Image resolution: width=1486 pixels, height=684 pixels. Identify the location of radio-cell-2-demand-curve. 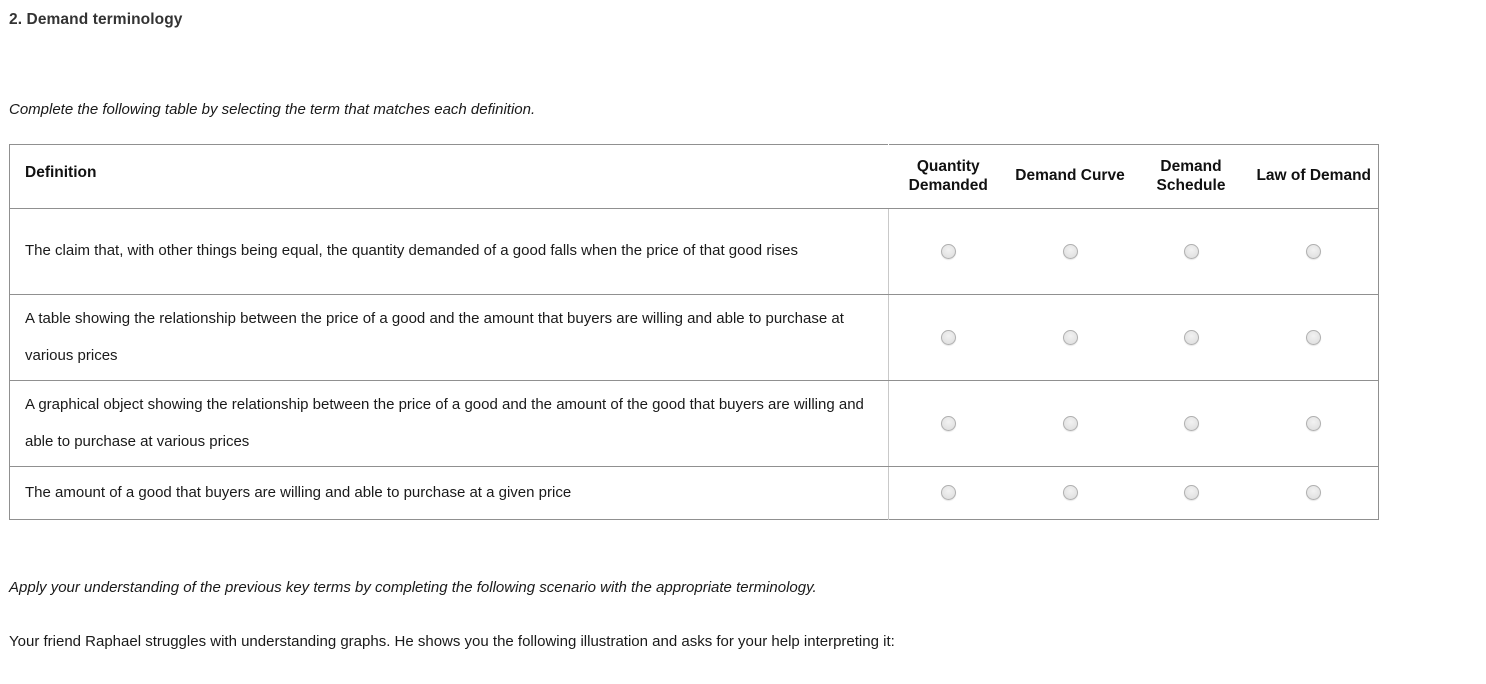
(1070, 337).